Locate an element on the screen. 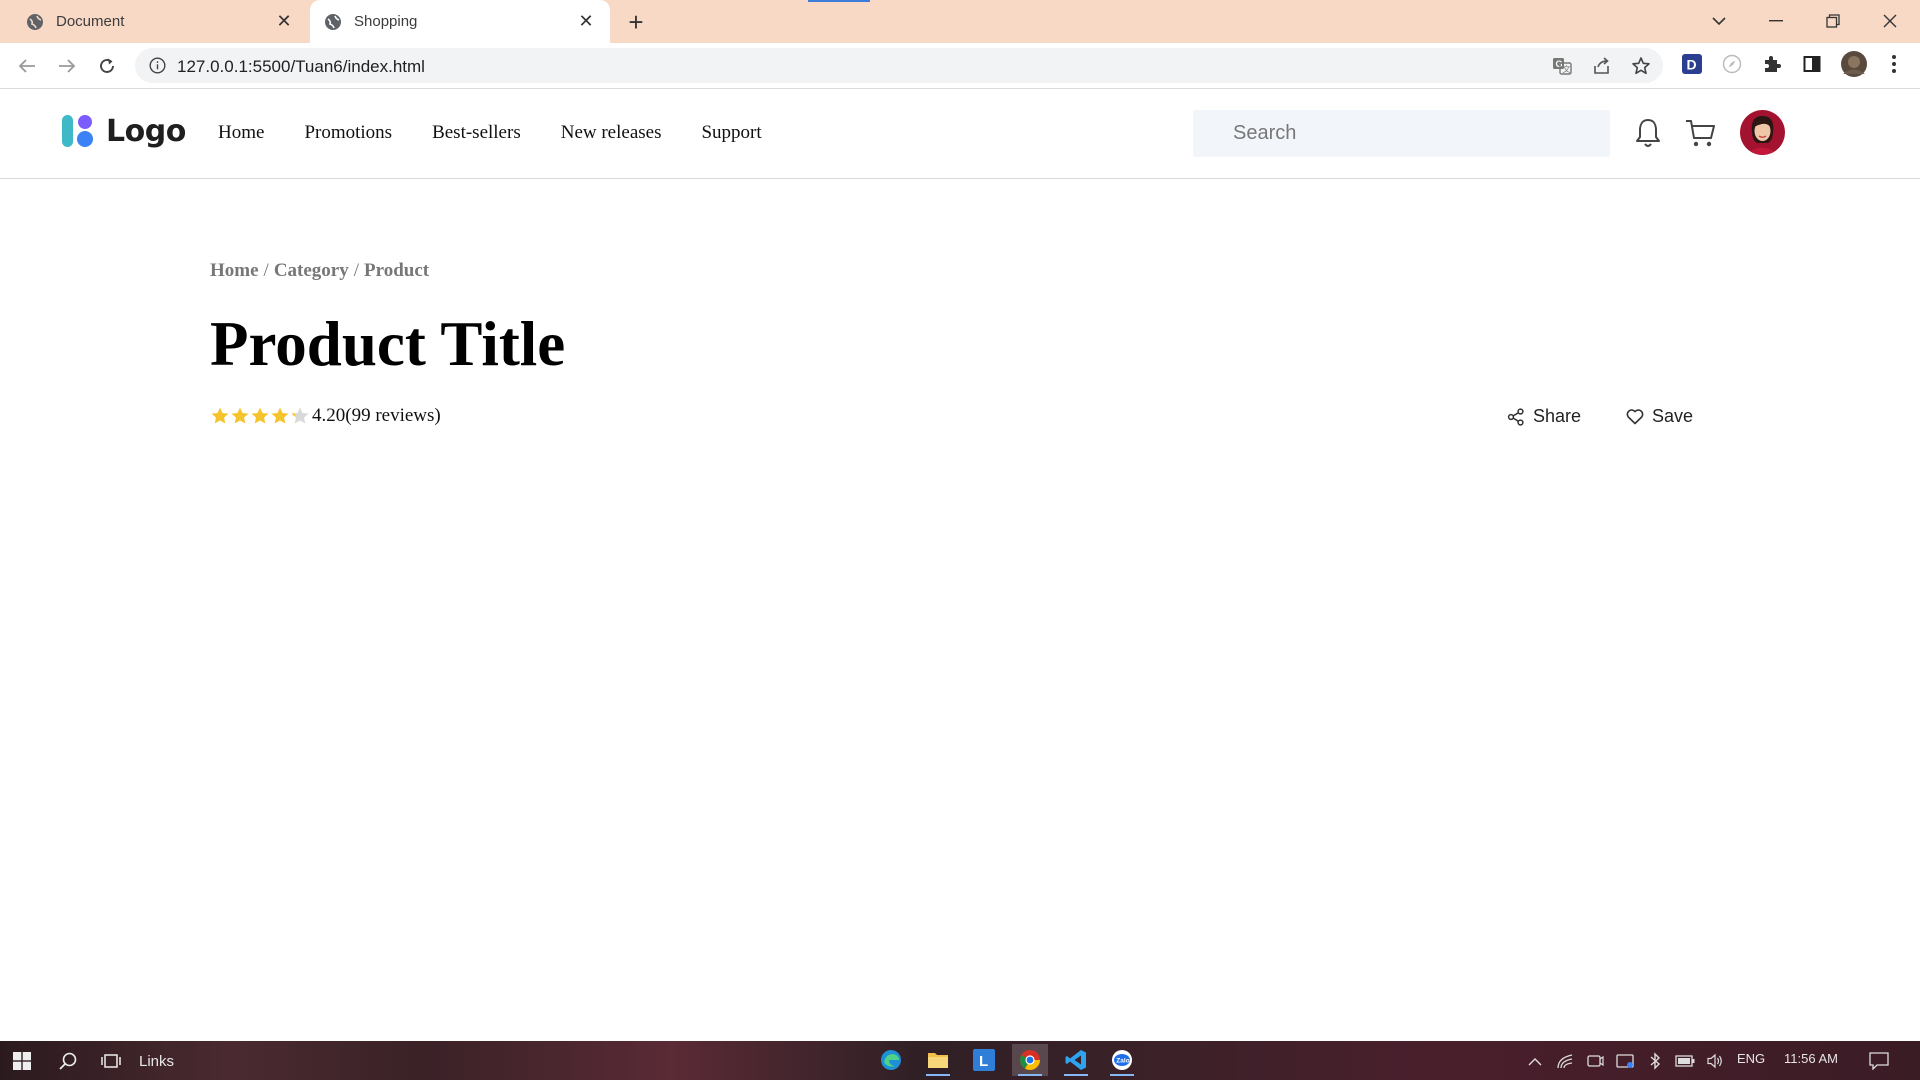  taskbar: Links L Zalo ENG 11:56 AM is located at coordinates (960, 1060).